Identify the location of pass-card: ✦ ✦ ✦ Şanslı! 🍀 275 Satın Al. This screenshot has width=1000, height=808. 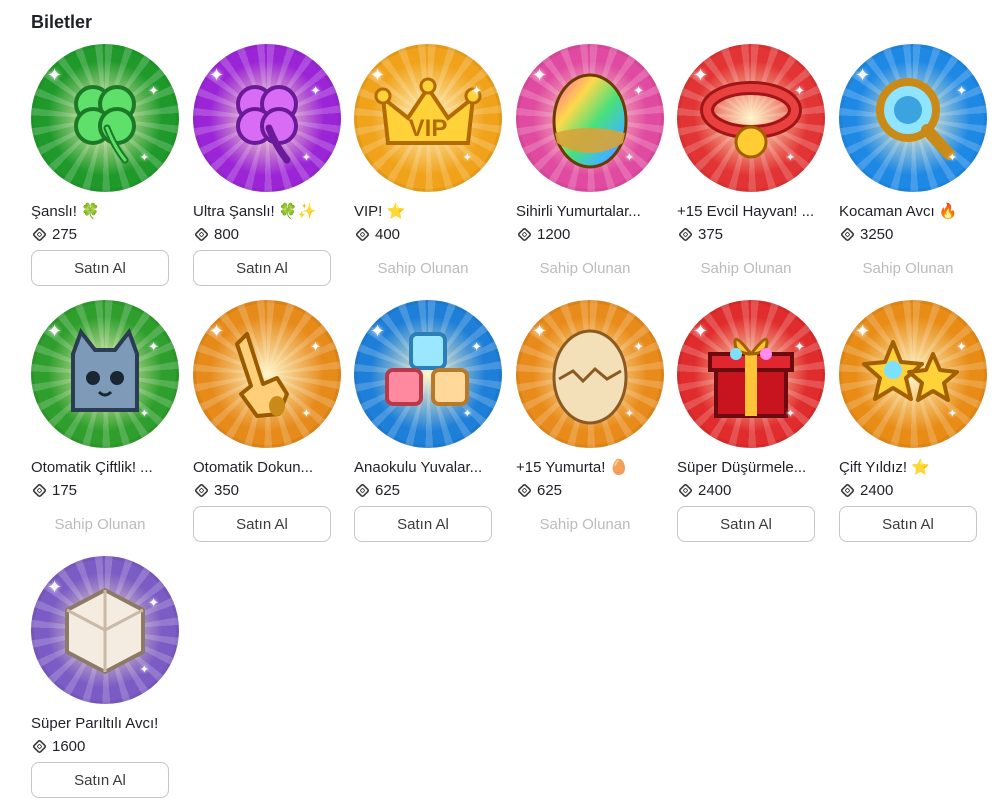
(105, 165).